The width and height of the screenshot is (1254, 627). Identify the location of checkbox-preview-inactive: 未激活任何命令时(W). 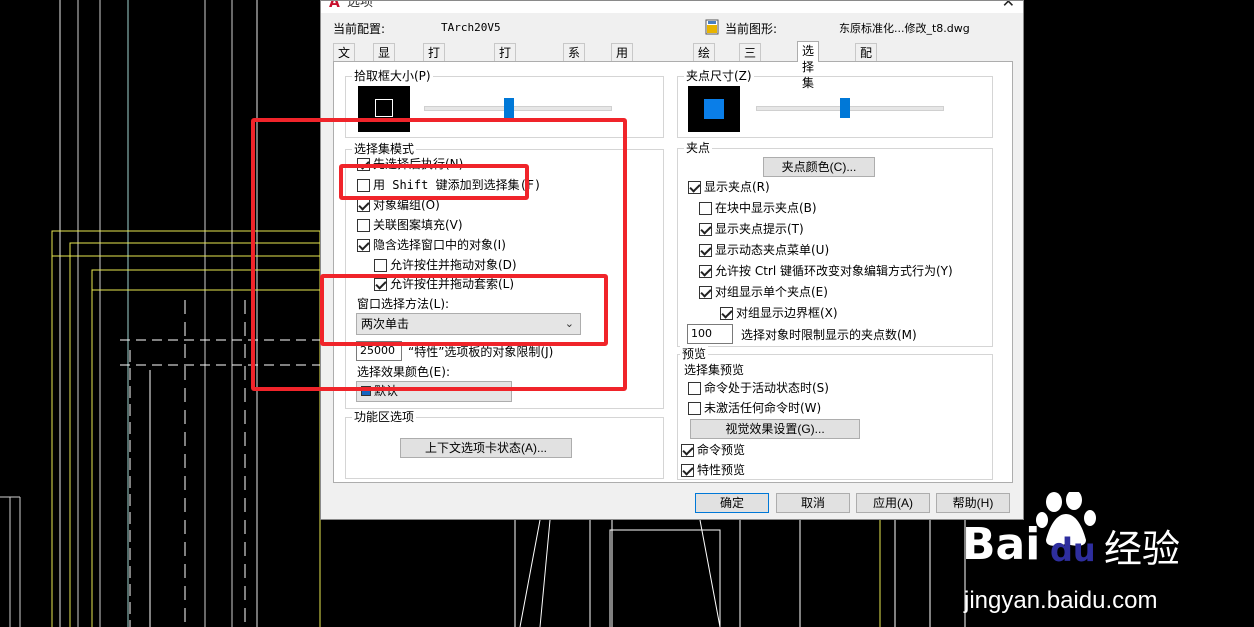
(754, 408).